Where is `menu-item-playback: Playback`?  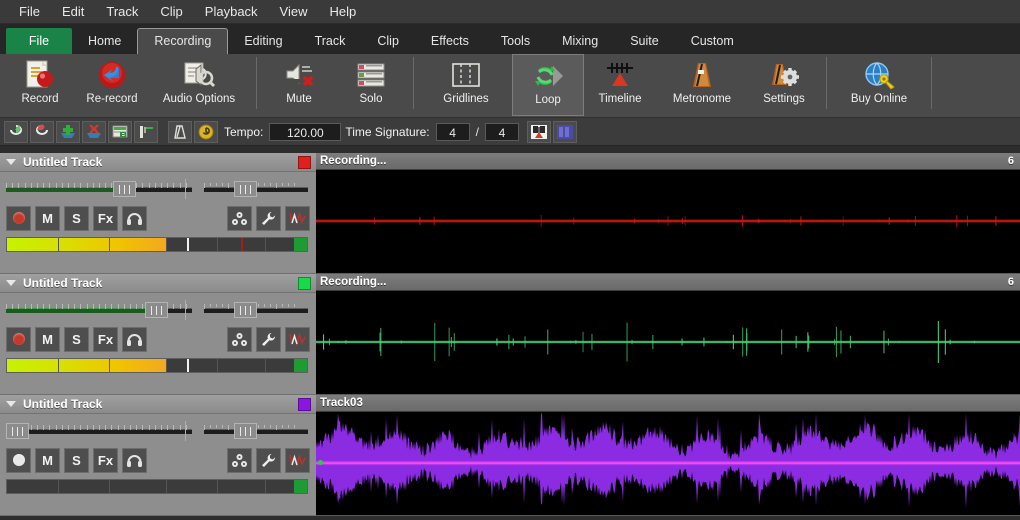
menu-item-playback: Playback is located at coordinates (231, 11).